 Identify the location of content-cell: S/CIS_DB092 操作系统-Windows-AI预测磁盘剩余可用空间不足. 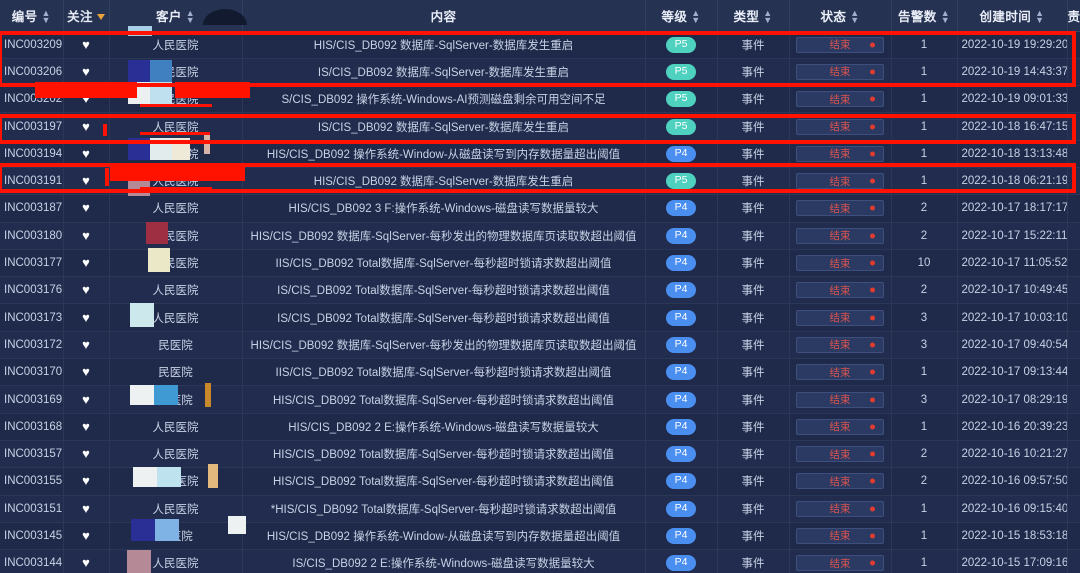
(444, 99).